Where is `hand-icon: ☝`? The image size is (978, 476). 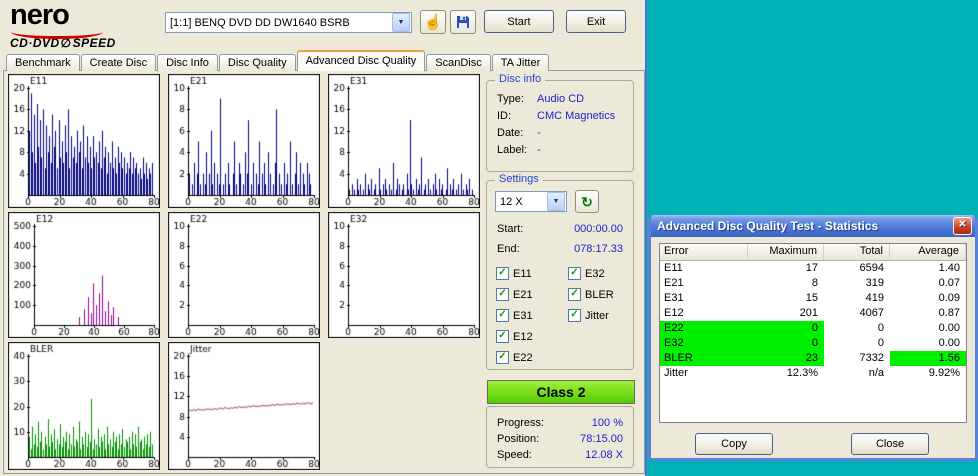 hand-icon: ☝ is located at coordinates (433, 22).